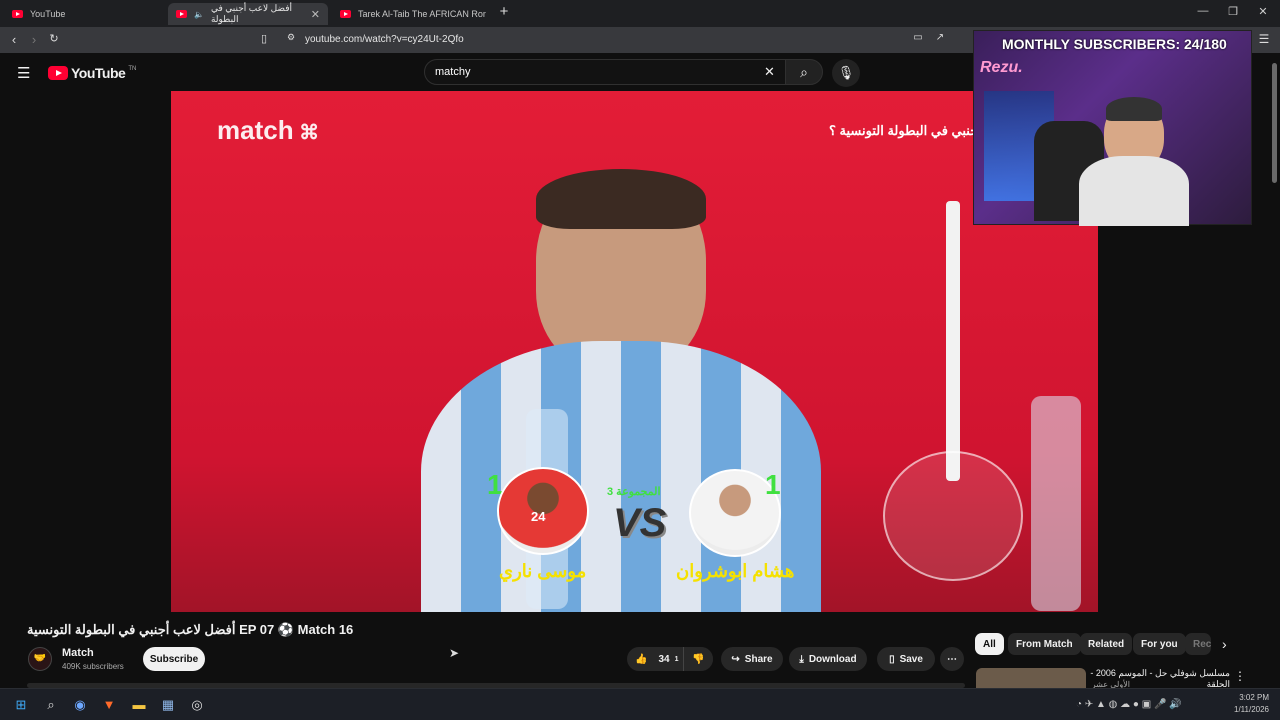  Describe the element at coordinates (1044, 644) in the screenshot. I see `chip-from-match: From Match` at that location.